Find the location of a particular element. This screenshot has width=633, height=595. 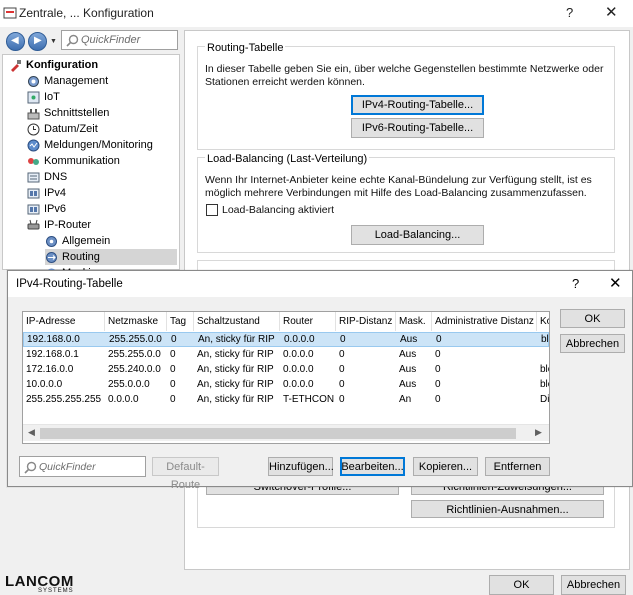

config-icon is located at coordinates (16, 66).